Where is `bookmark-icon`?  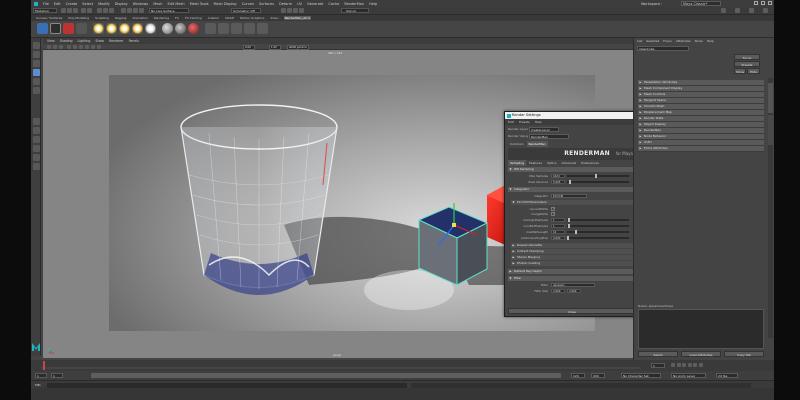
bookmark-icon is located at coordinates (61, 46).